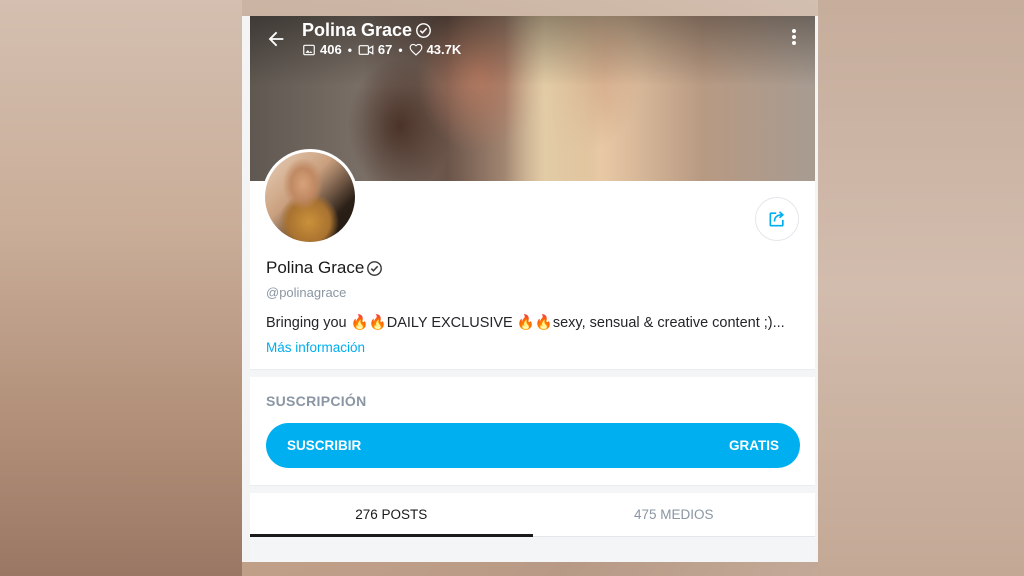 The image size is (1024, 576). Describe the element at coordinates (674, 514) in the screenshot. I see `tab-media: 475 MEDIOS` at that location.